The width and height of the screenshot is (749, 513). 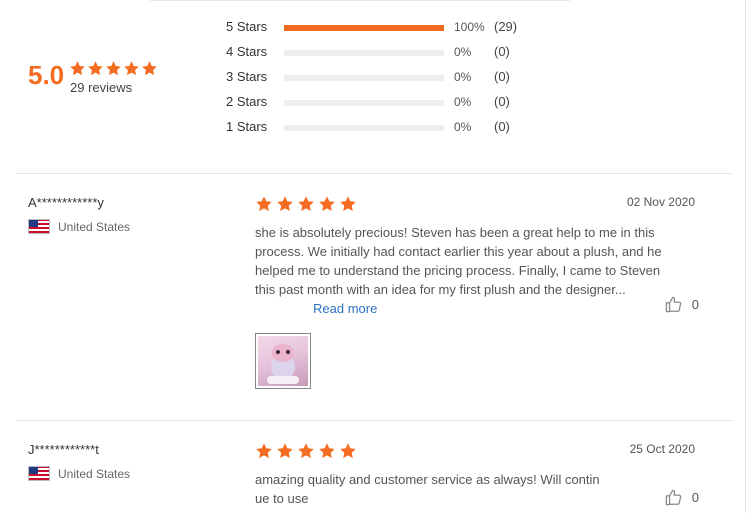 What do you see at coordinates (506, 26) in the screenshot?
I see `distribution-count: (29)` at bounding box center [506, 26].